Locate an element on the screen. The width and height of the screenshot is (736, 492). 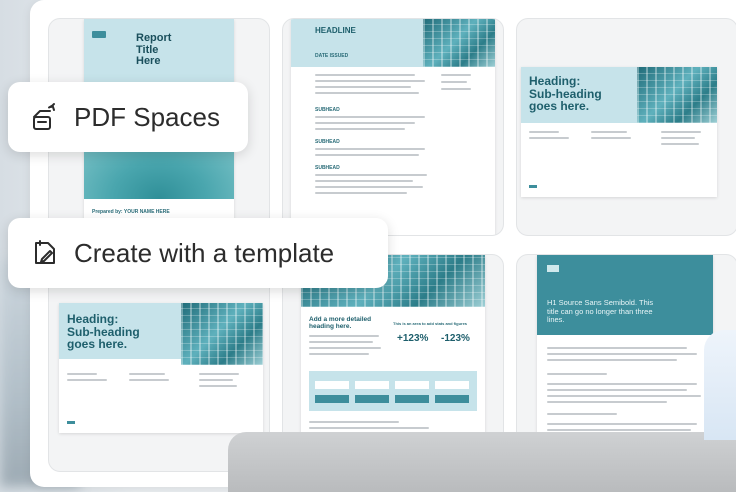
pdf-spaces-icon is located at coordinates (44, 117).